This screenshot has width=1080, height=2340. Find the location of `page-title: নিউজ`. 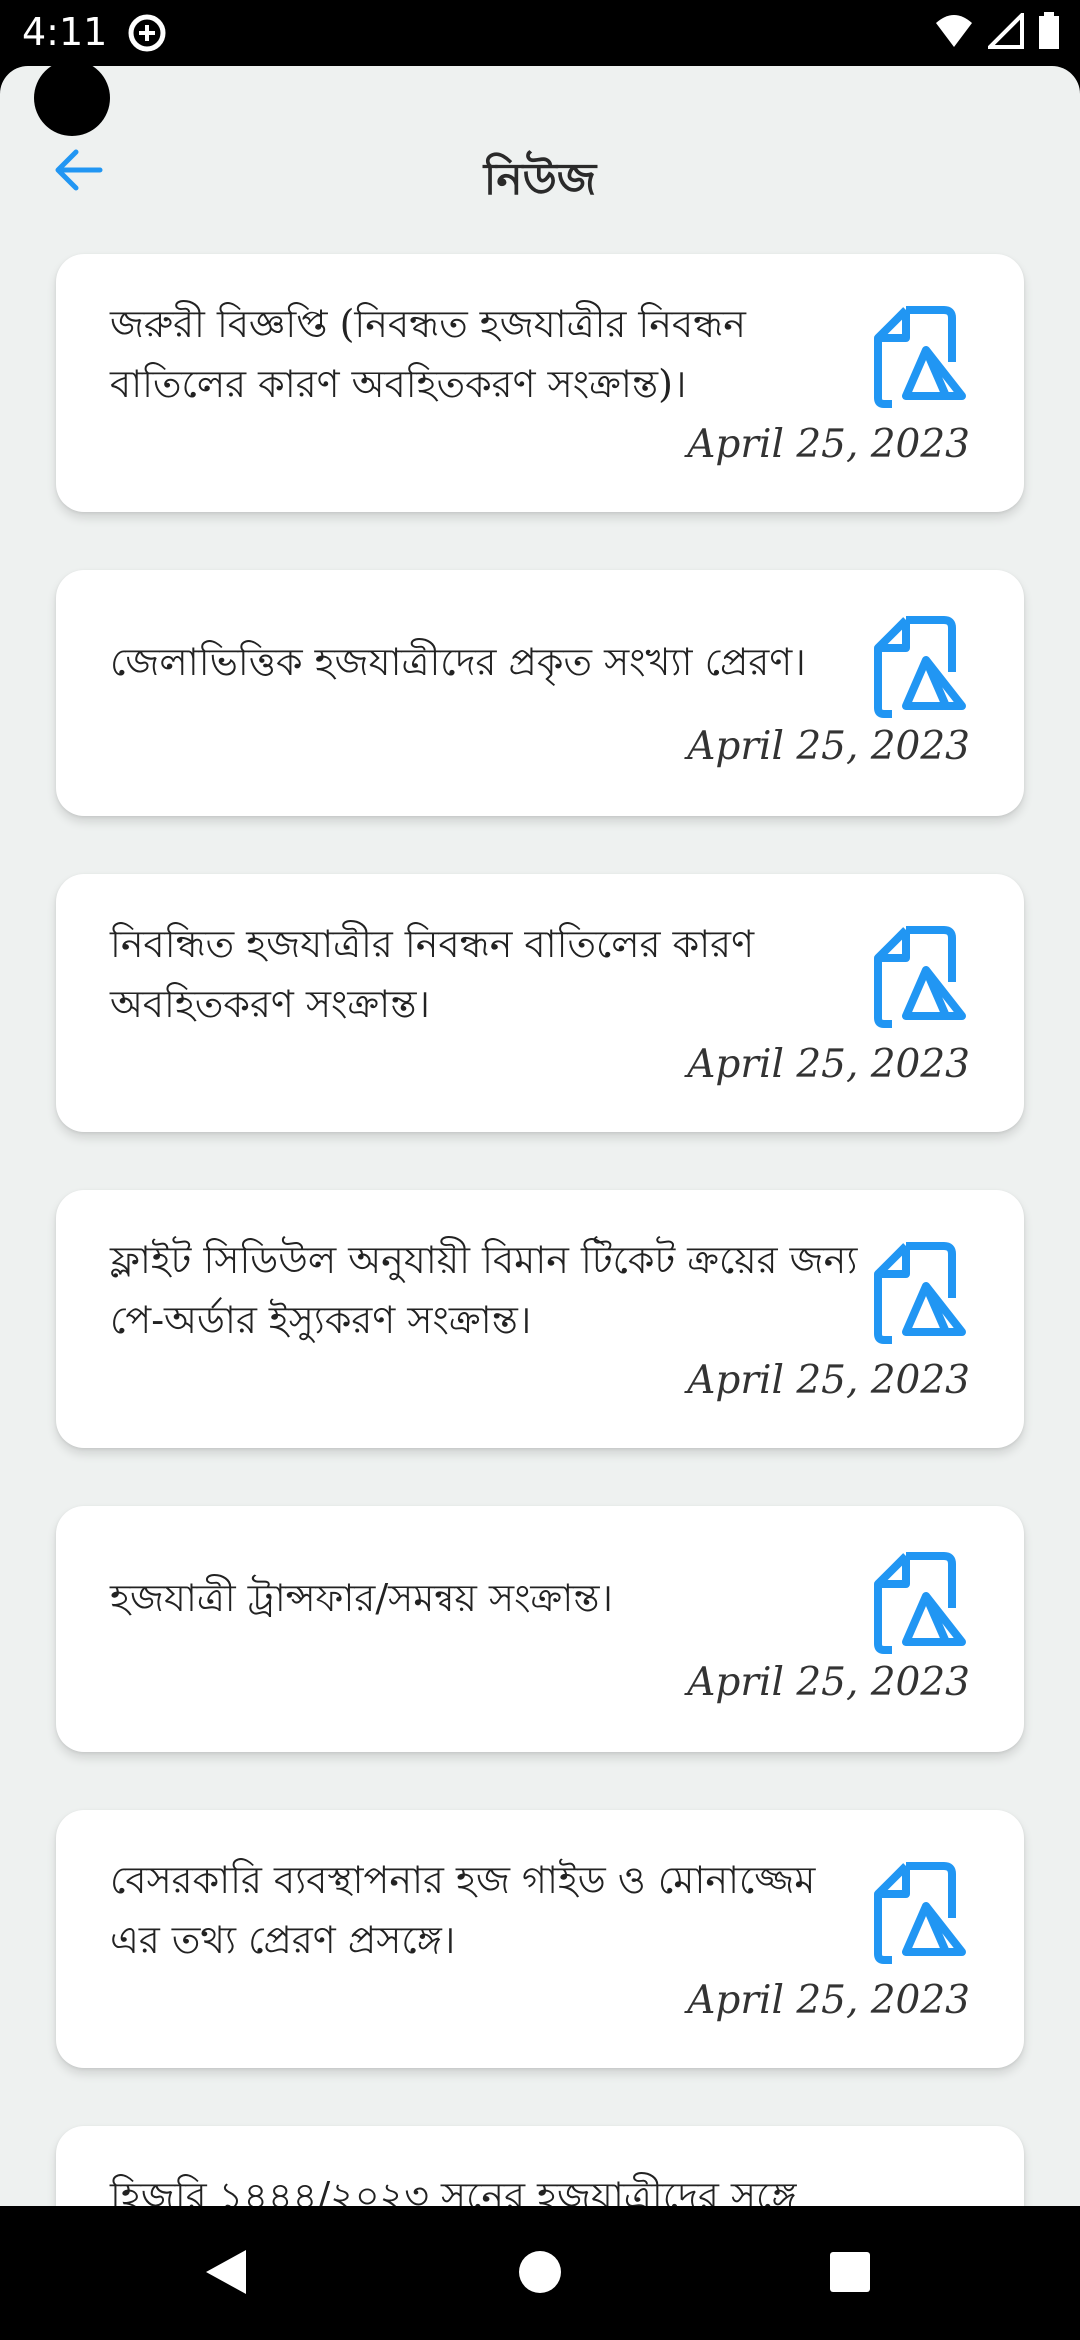

page-title: নিউজ is located at coordinates (540, 179).